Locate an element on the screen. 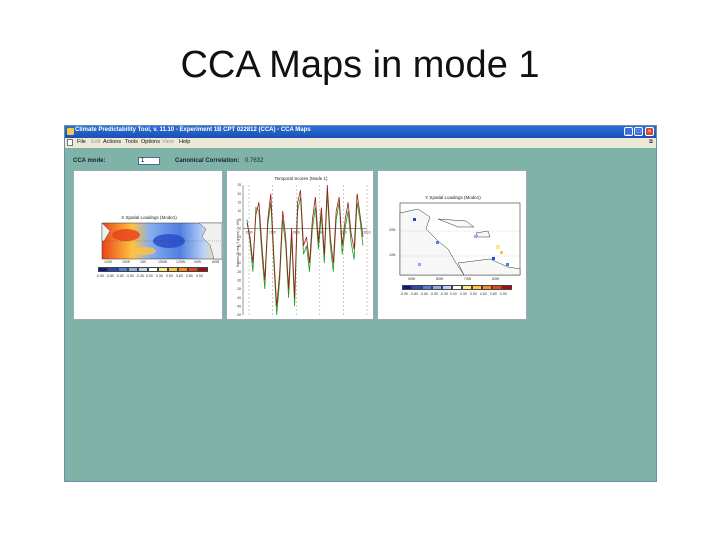 The width and height of the screenshot is (720, 540). temporal-y-tick: -5 is located at coordinates (239, 237).